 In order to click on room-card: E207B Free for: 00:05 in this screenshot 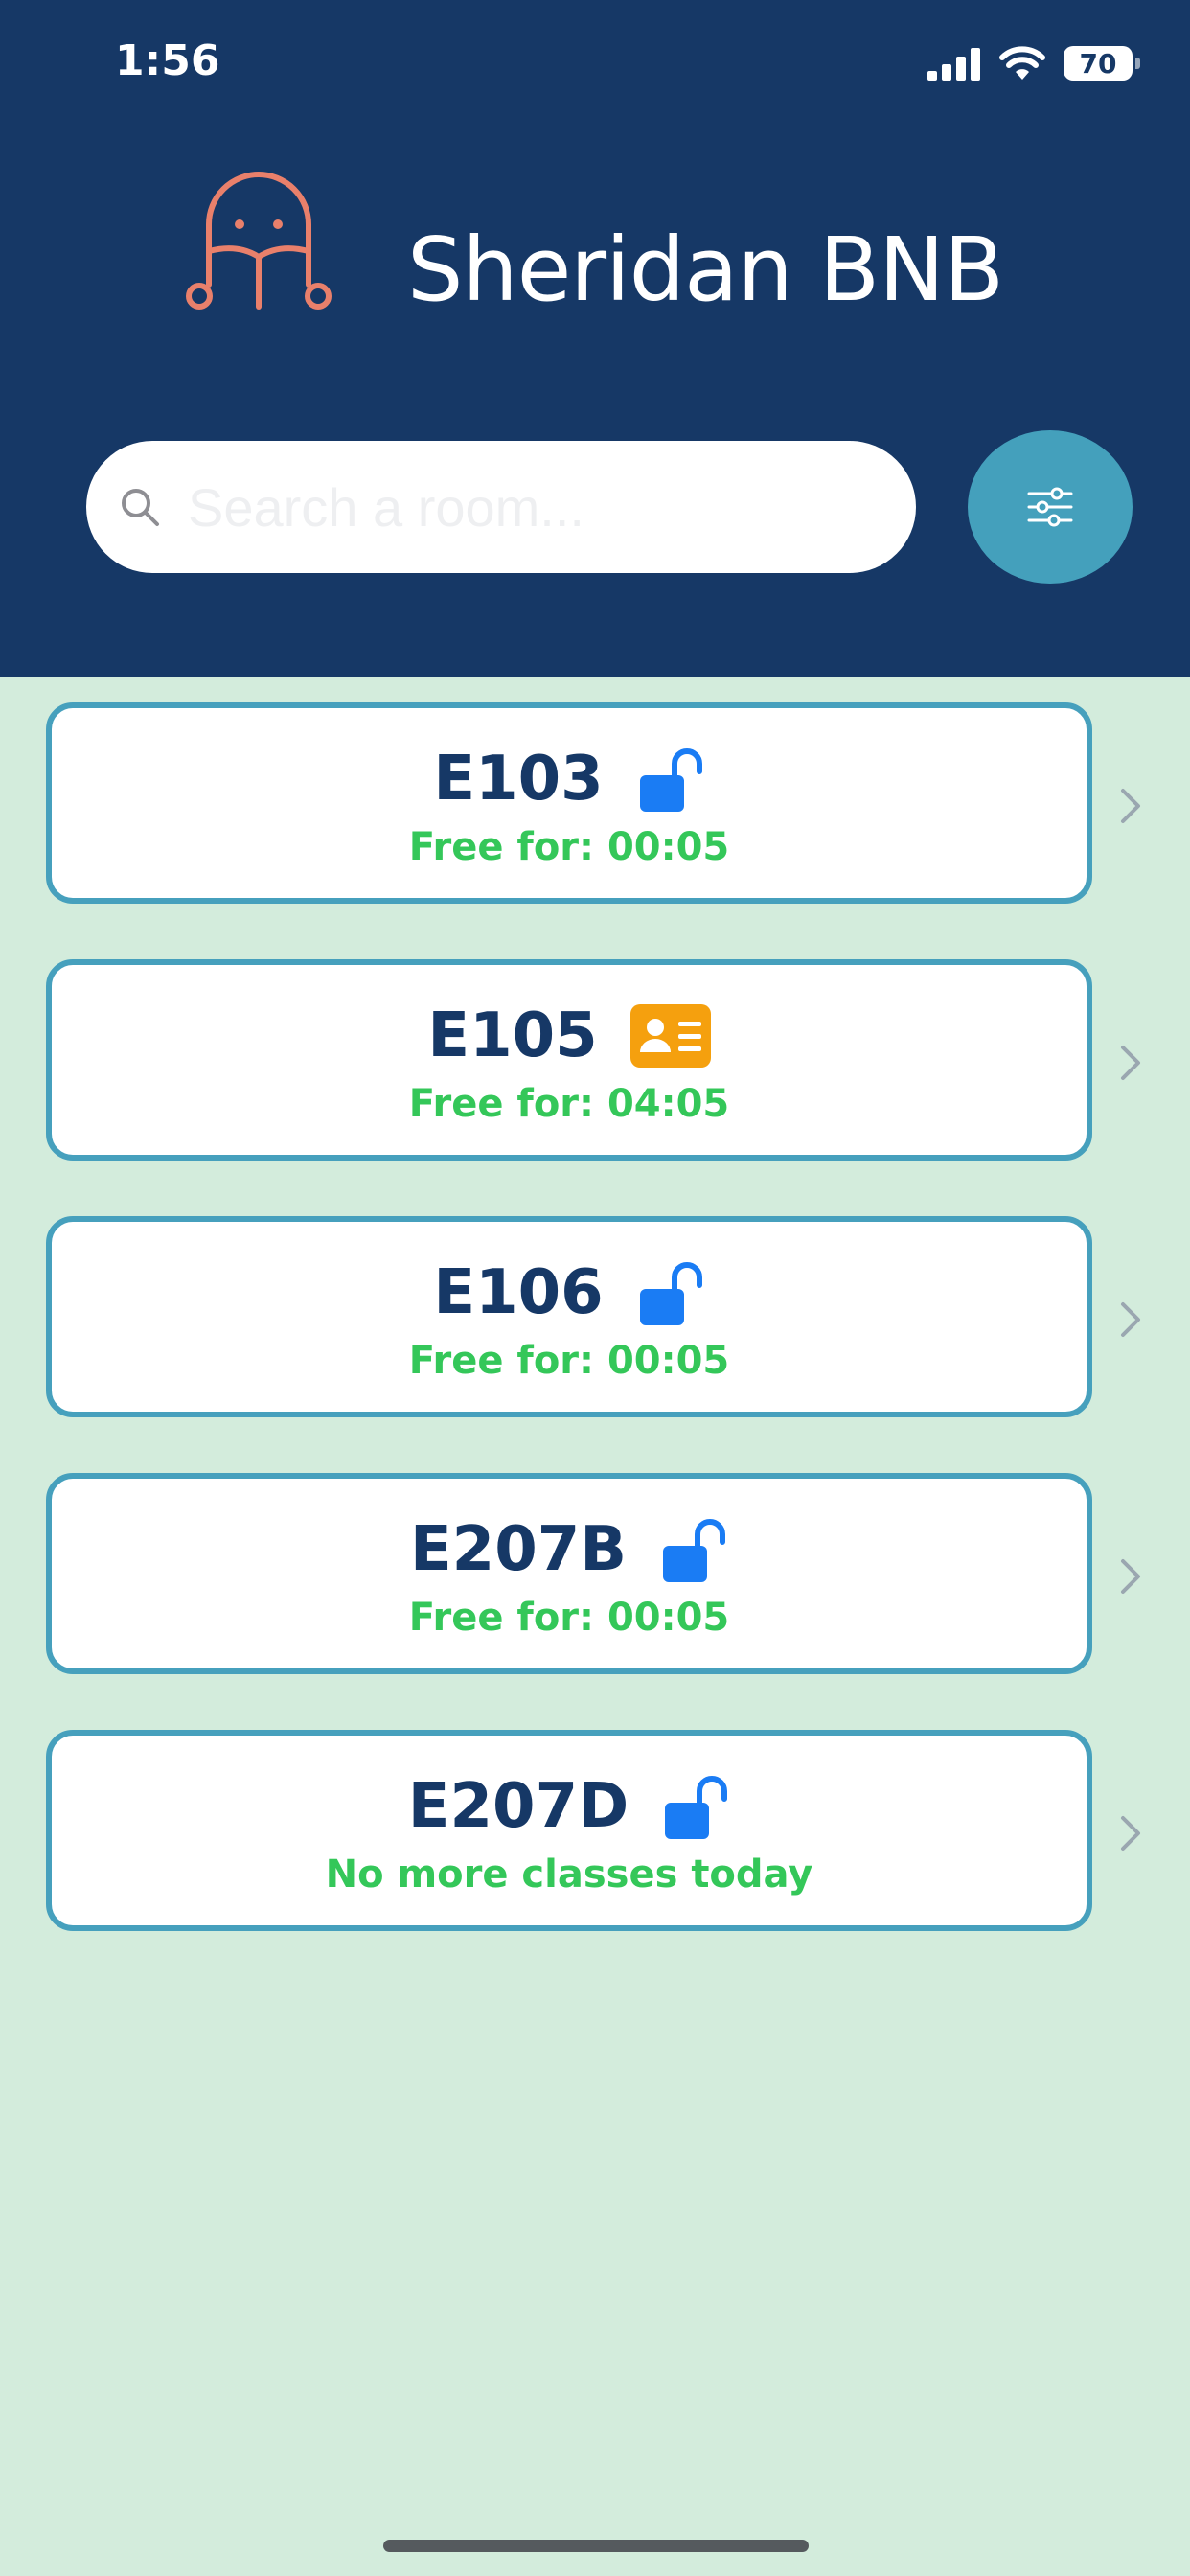, I will do `click(569, 1573)`.